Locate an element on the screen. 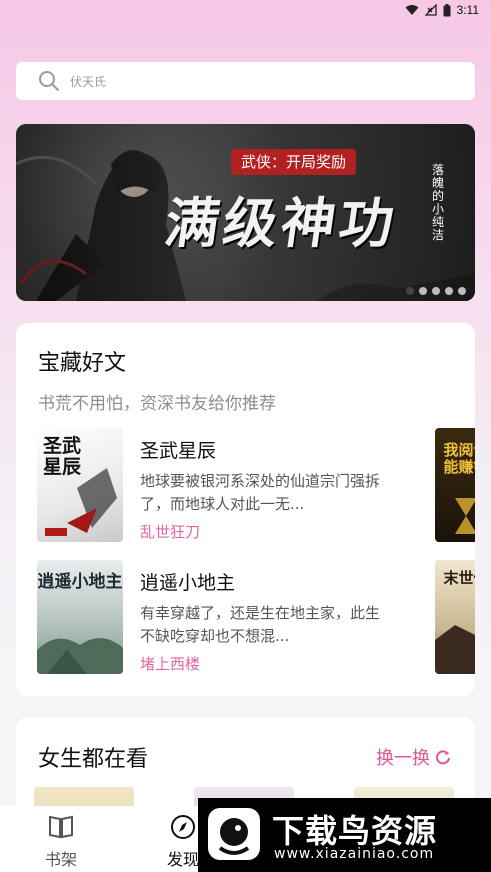 The image size is (491, 872). banner-pagination is located at coordinates (436, 291).